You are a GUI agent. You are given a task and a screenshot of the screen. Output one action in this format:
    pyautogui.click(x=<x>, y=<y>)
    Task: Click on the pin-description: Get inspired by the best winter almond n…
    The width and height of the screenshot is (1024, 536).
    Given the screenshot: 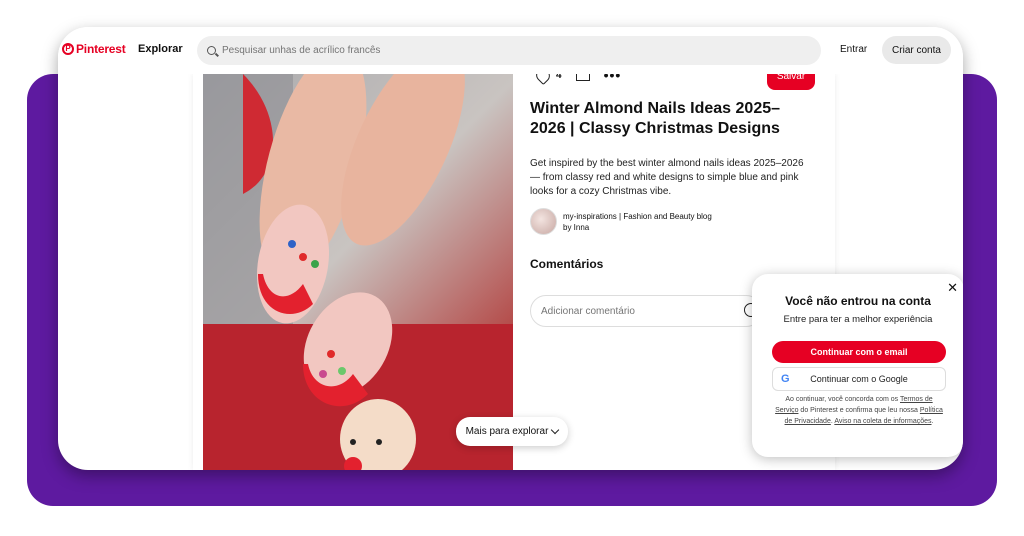 What is the action you would take?
    pyautogui.click(x=667, y=177)
    